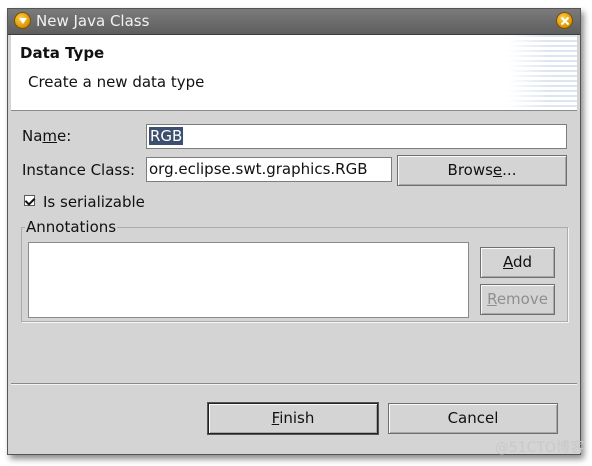 Image resolution: width=592 pixels, height=466 pixels. Describe the element at coordinates (517, 262) in the screenshot. I see `add-button: Add` at that location.